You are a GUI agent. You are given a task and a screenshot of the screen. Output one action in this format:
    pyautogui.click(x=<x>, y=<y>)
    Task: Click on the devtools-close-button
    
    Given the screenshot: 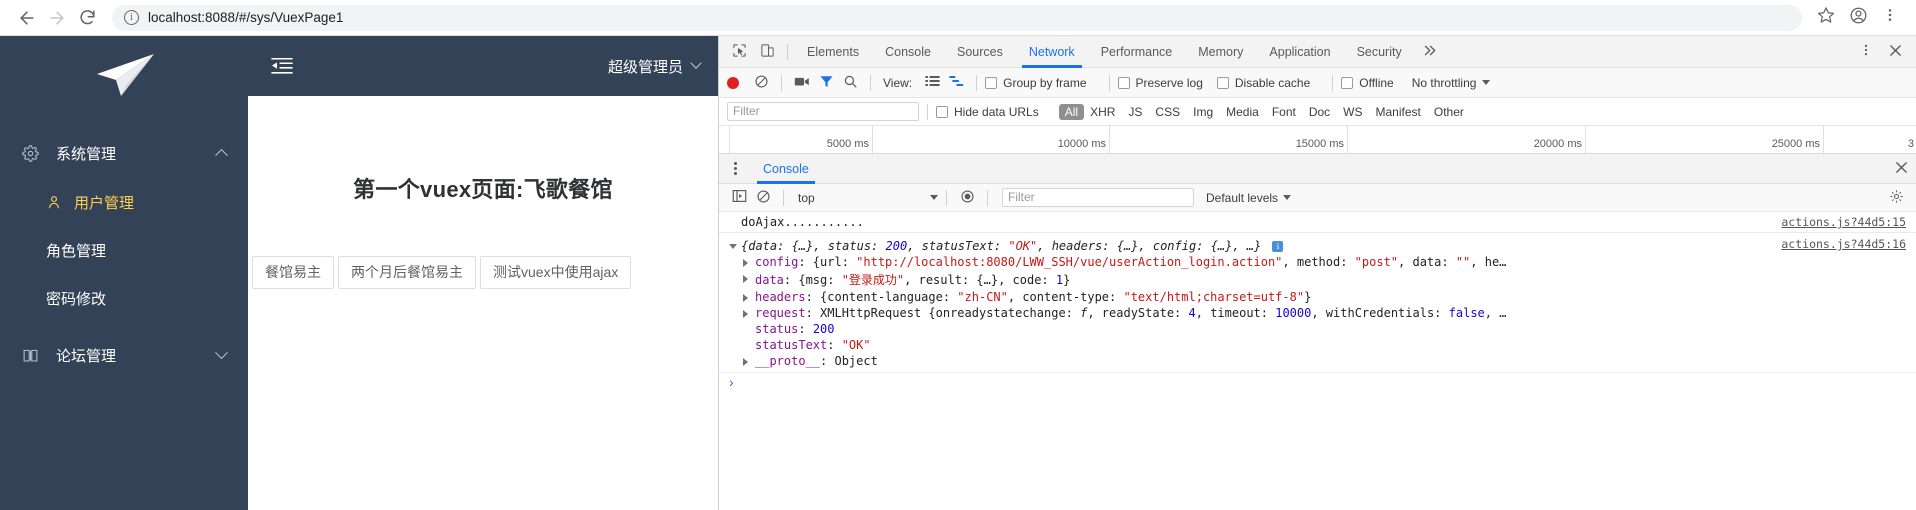 What is the action you would take?
    pyautogui.click(x=1895, y=52)
    